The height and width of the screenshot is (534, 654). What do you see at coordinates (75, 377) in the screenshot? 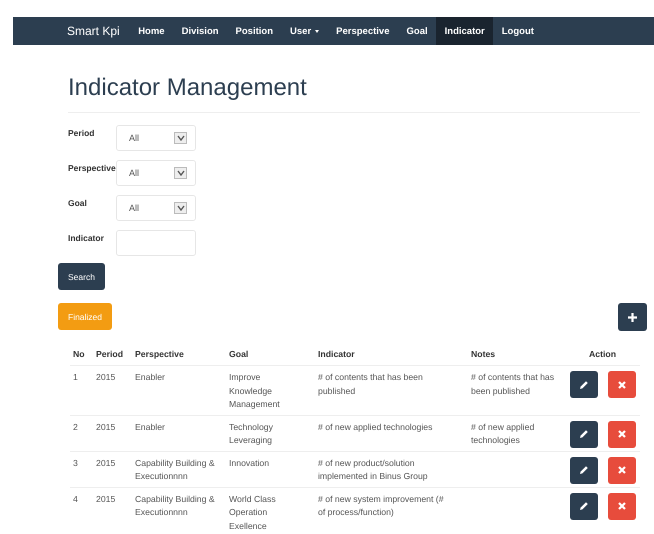
I see `table-cell: 1` at bounding box center [75, 377].